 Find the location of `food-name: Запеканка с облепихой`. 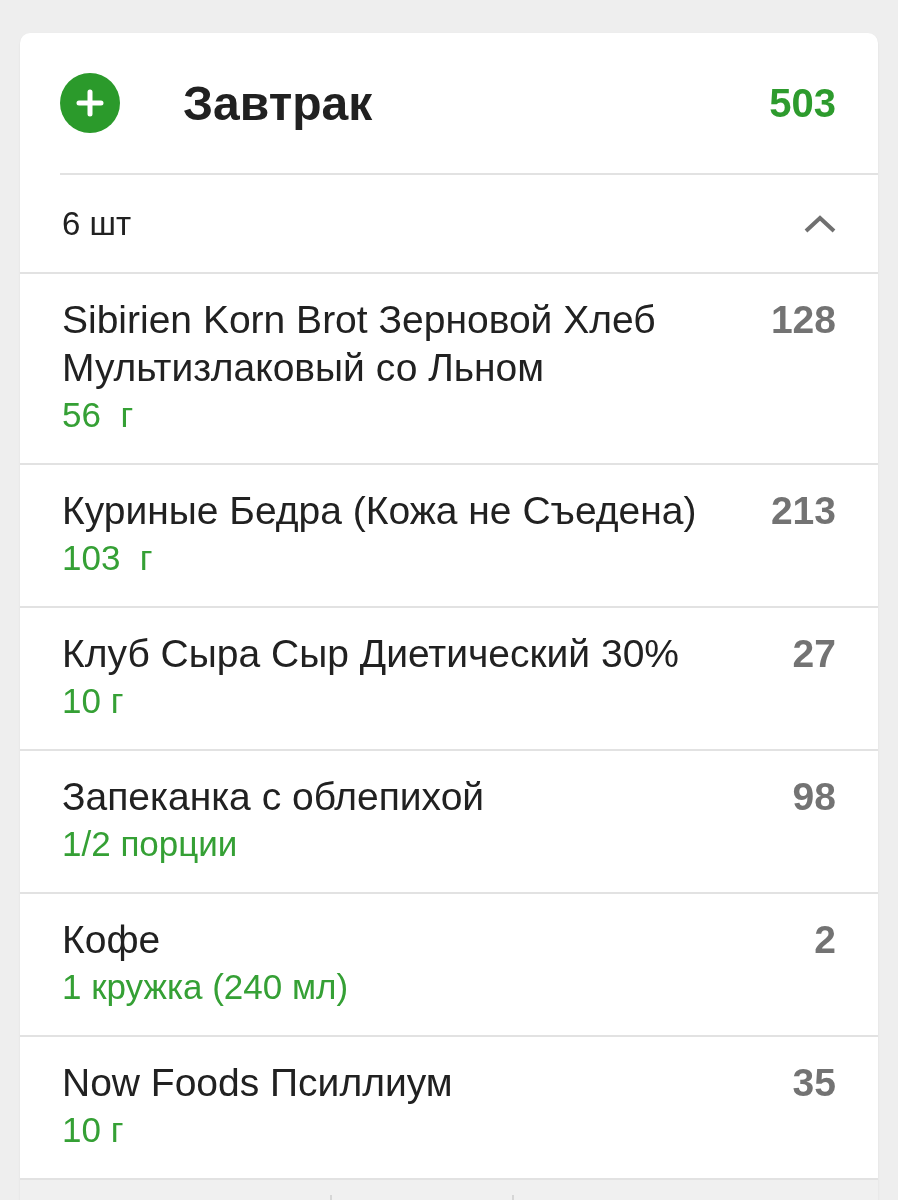

food-name: Запеканка с облепихой is located at coordinates (273, 797).